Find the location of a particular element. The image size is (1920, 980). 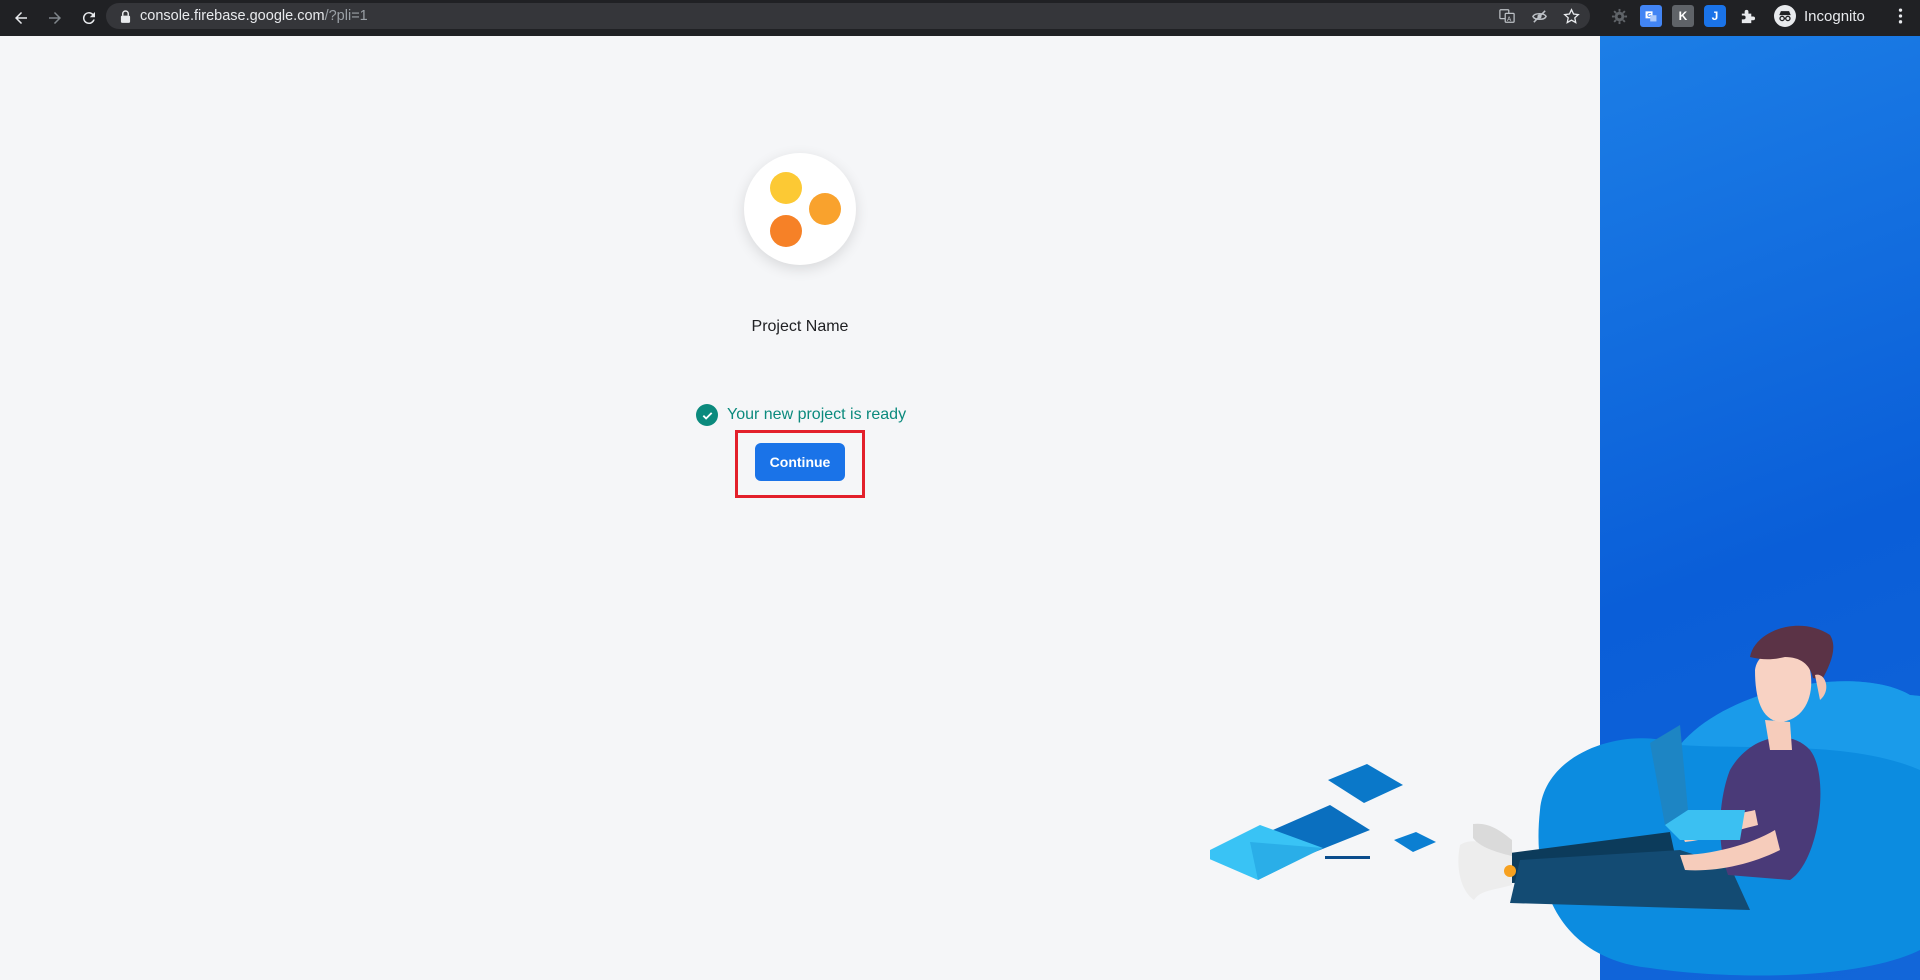

url-path: /?pli=1 is located at coordinates (346, 16).